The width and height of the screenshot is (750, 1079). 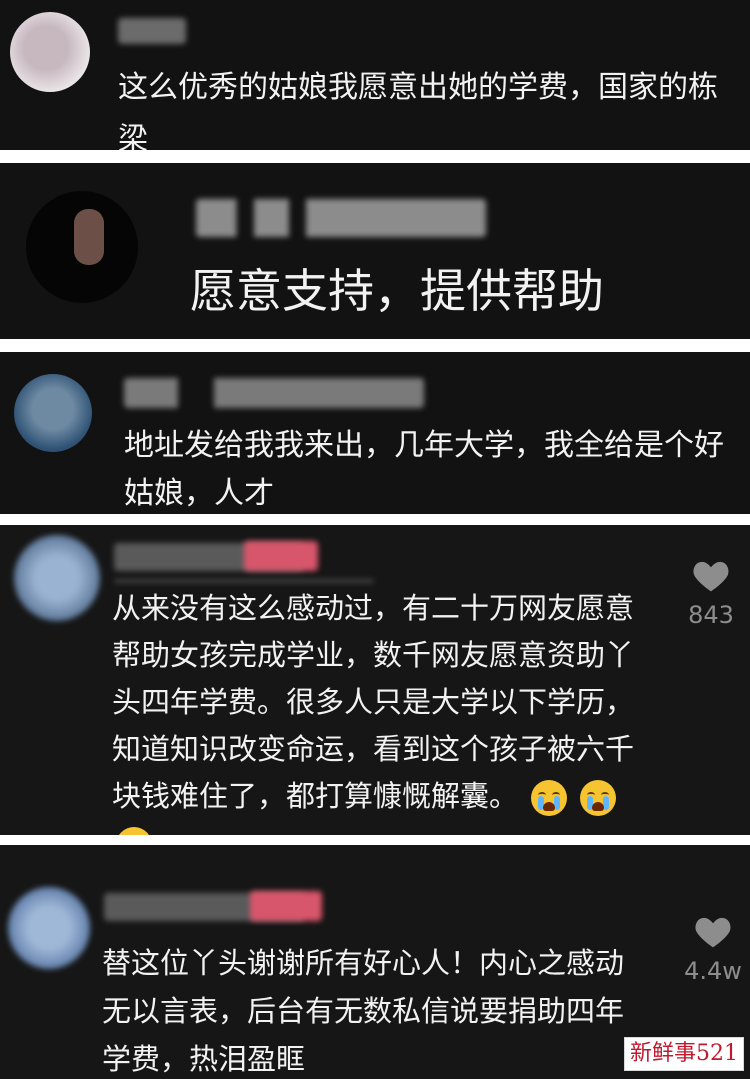 I want to click on watermark-logo: 新鲜事521, so click(x=684, y=1054).